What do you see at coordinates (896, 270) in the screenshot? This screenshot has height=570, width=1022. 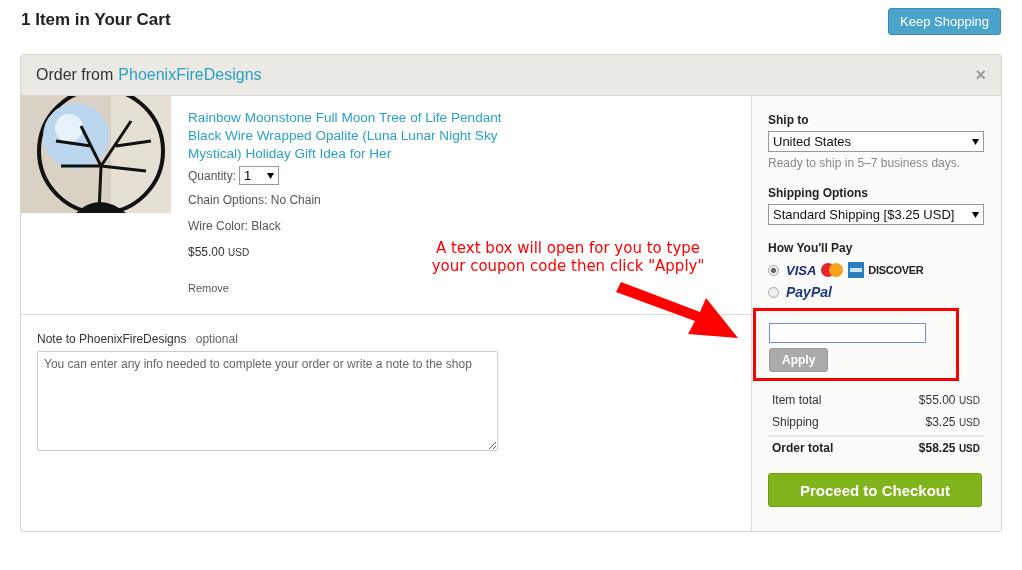 I see `discover-logo: DISCOVER` at bounding box center [896, 270].